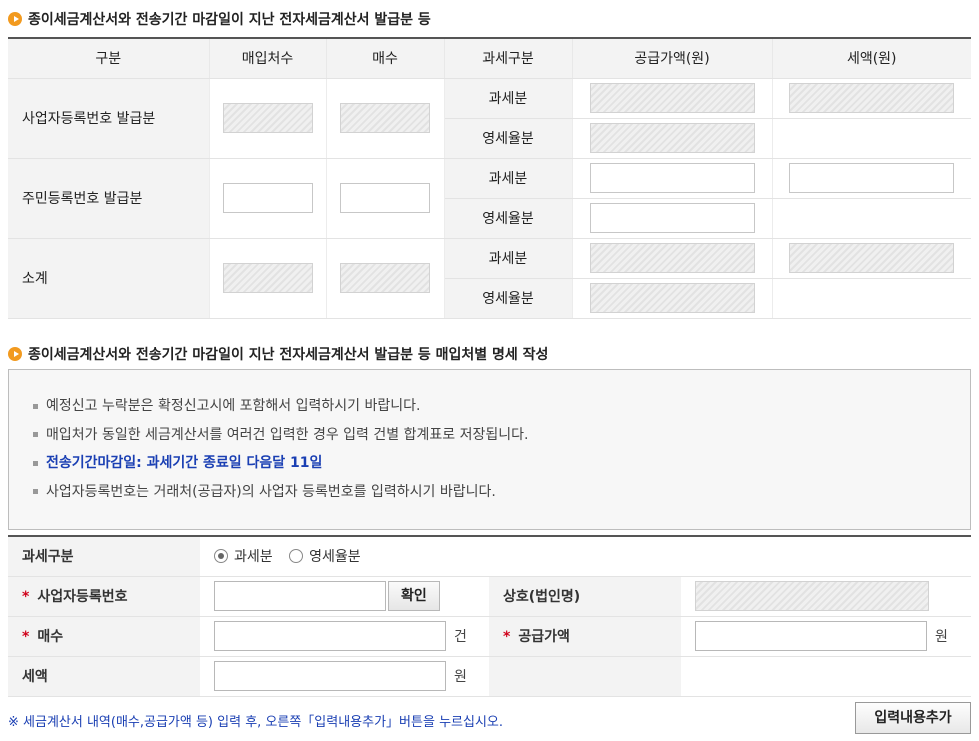 This screenshot has width=979, height=741. What do you see at coordinates (300, 596) in the screenshot?
I see `bizno-input` at bounding box center [300, 596].